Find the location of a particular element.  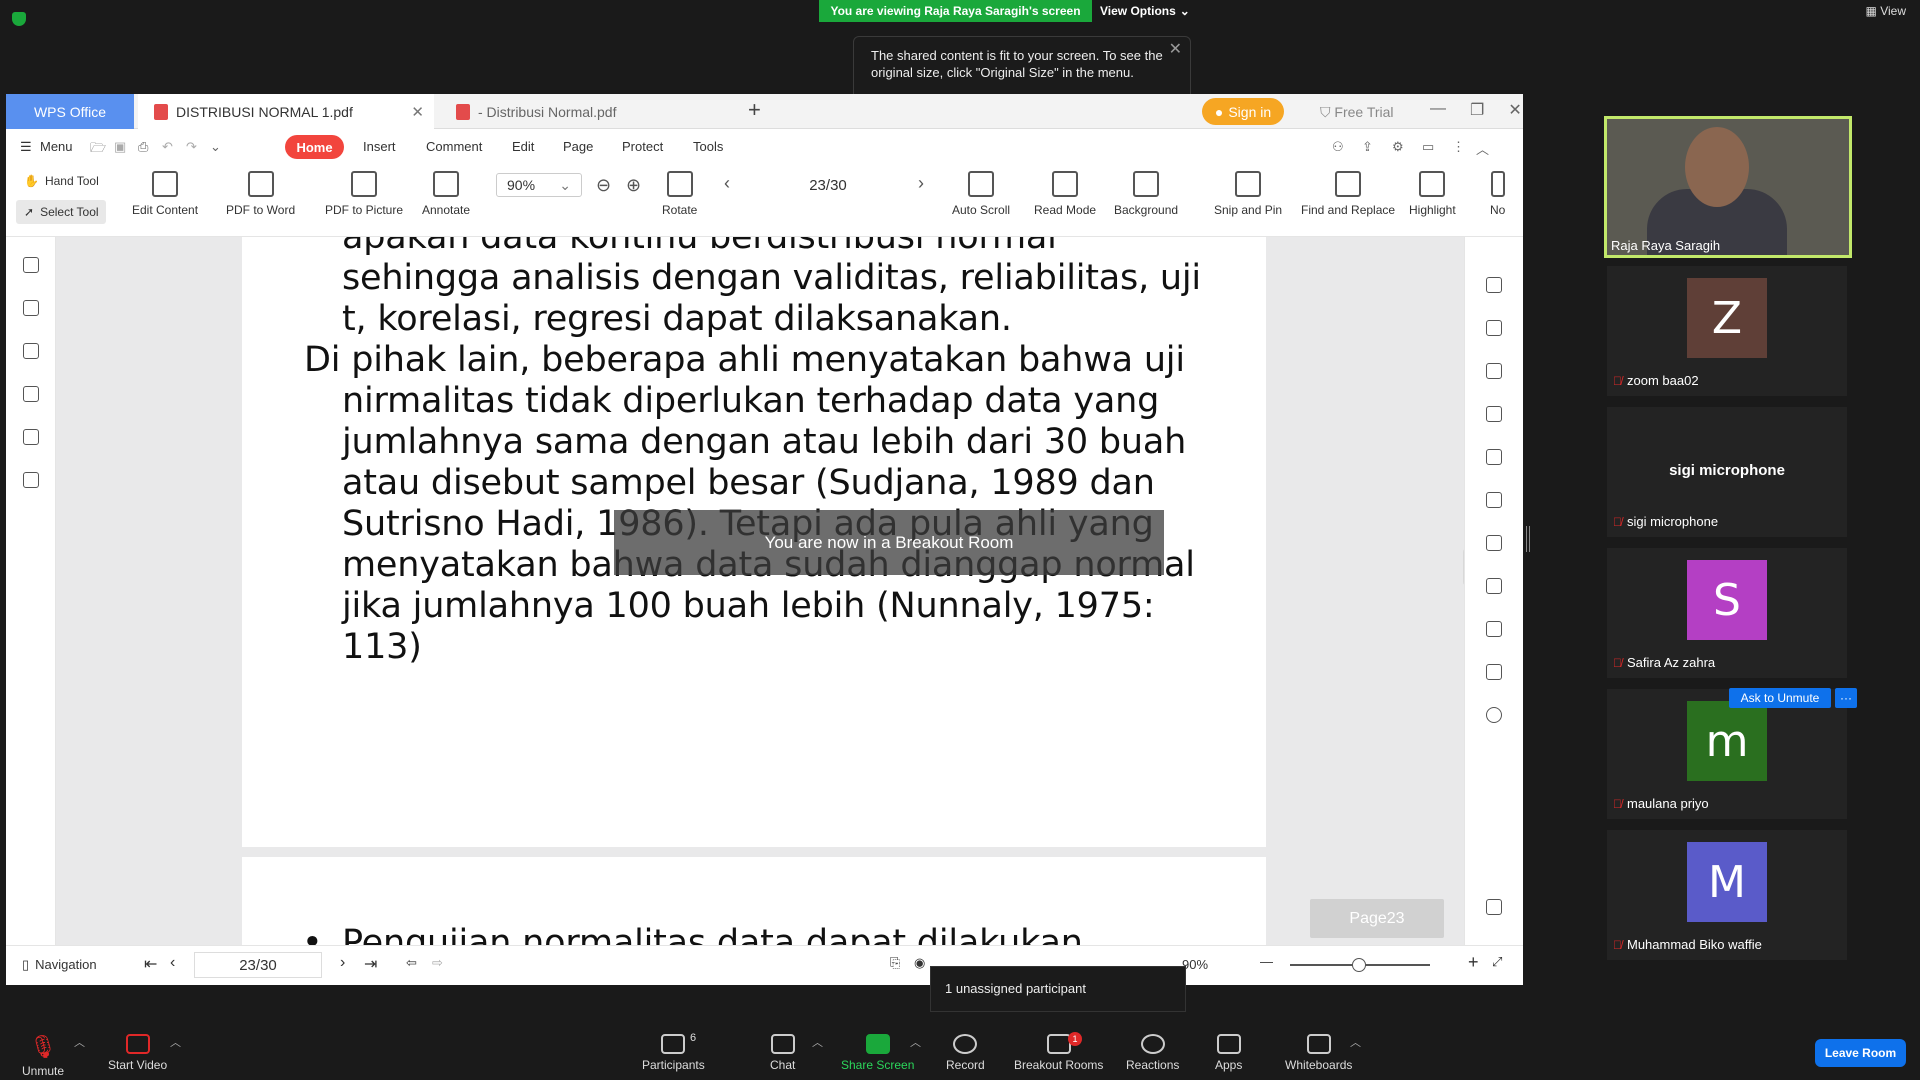

menu-item-menu: Menu is located at coordinates (56, 146).